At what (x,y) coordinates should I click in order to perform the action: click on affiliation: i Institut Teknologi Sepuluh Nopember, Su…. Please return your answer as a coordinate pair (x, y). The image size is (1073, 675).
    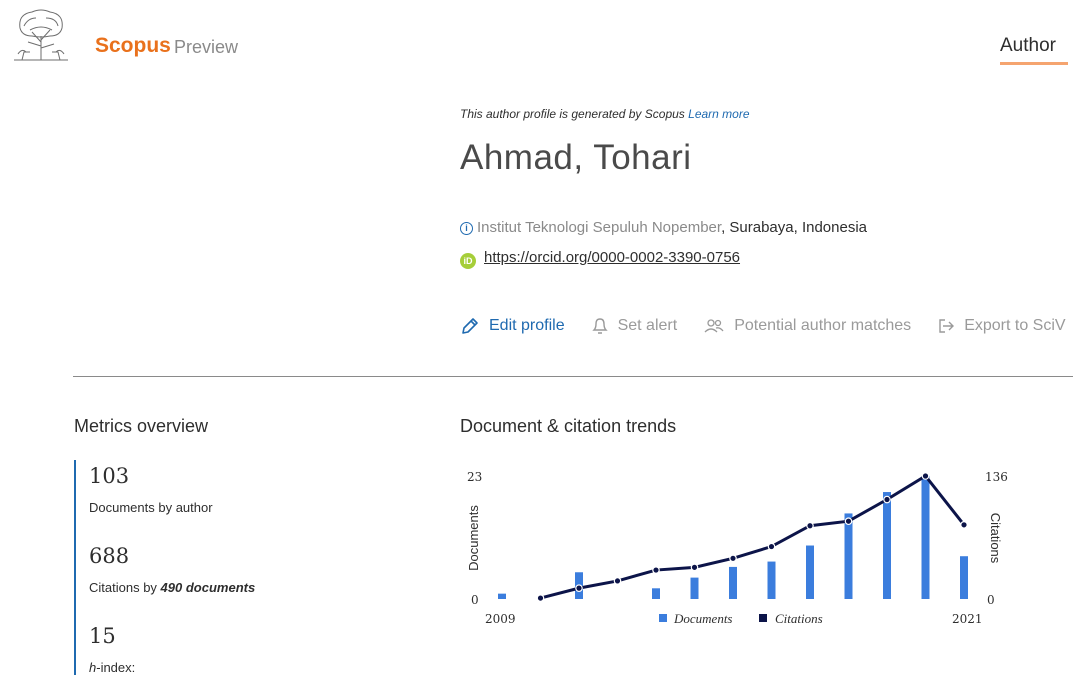
    Looking at the image, I should click on (663, 227).